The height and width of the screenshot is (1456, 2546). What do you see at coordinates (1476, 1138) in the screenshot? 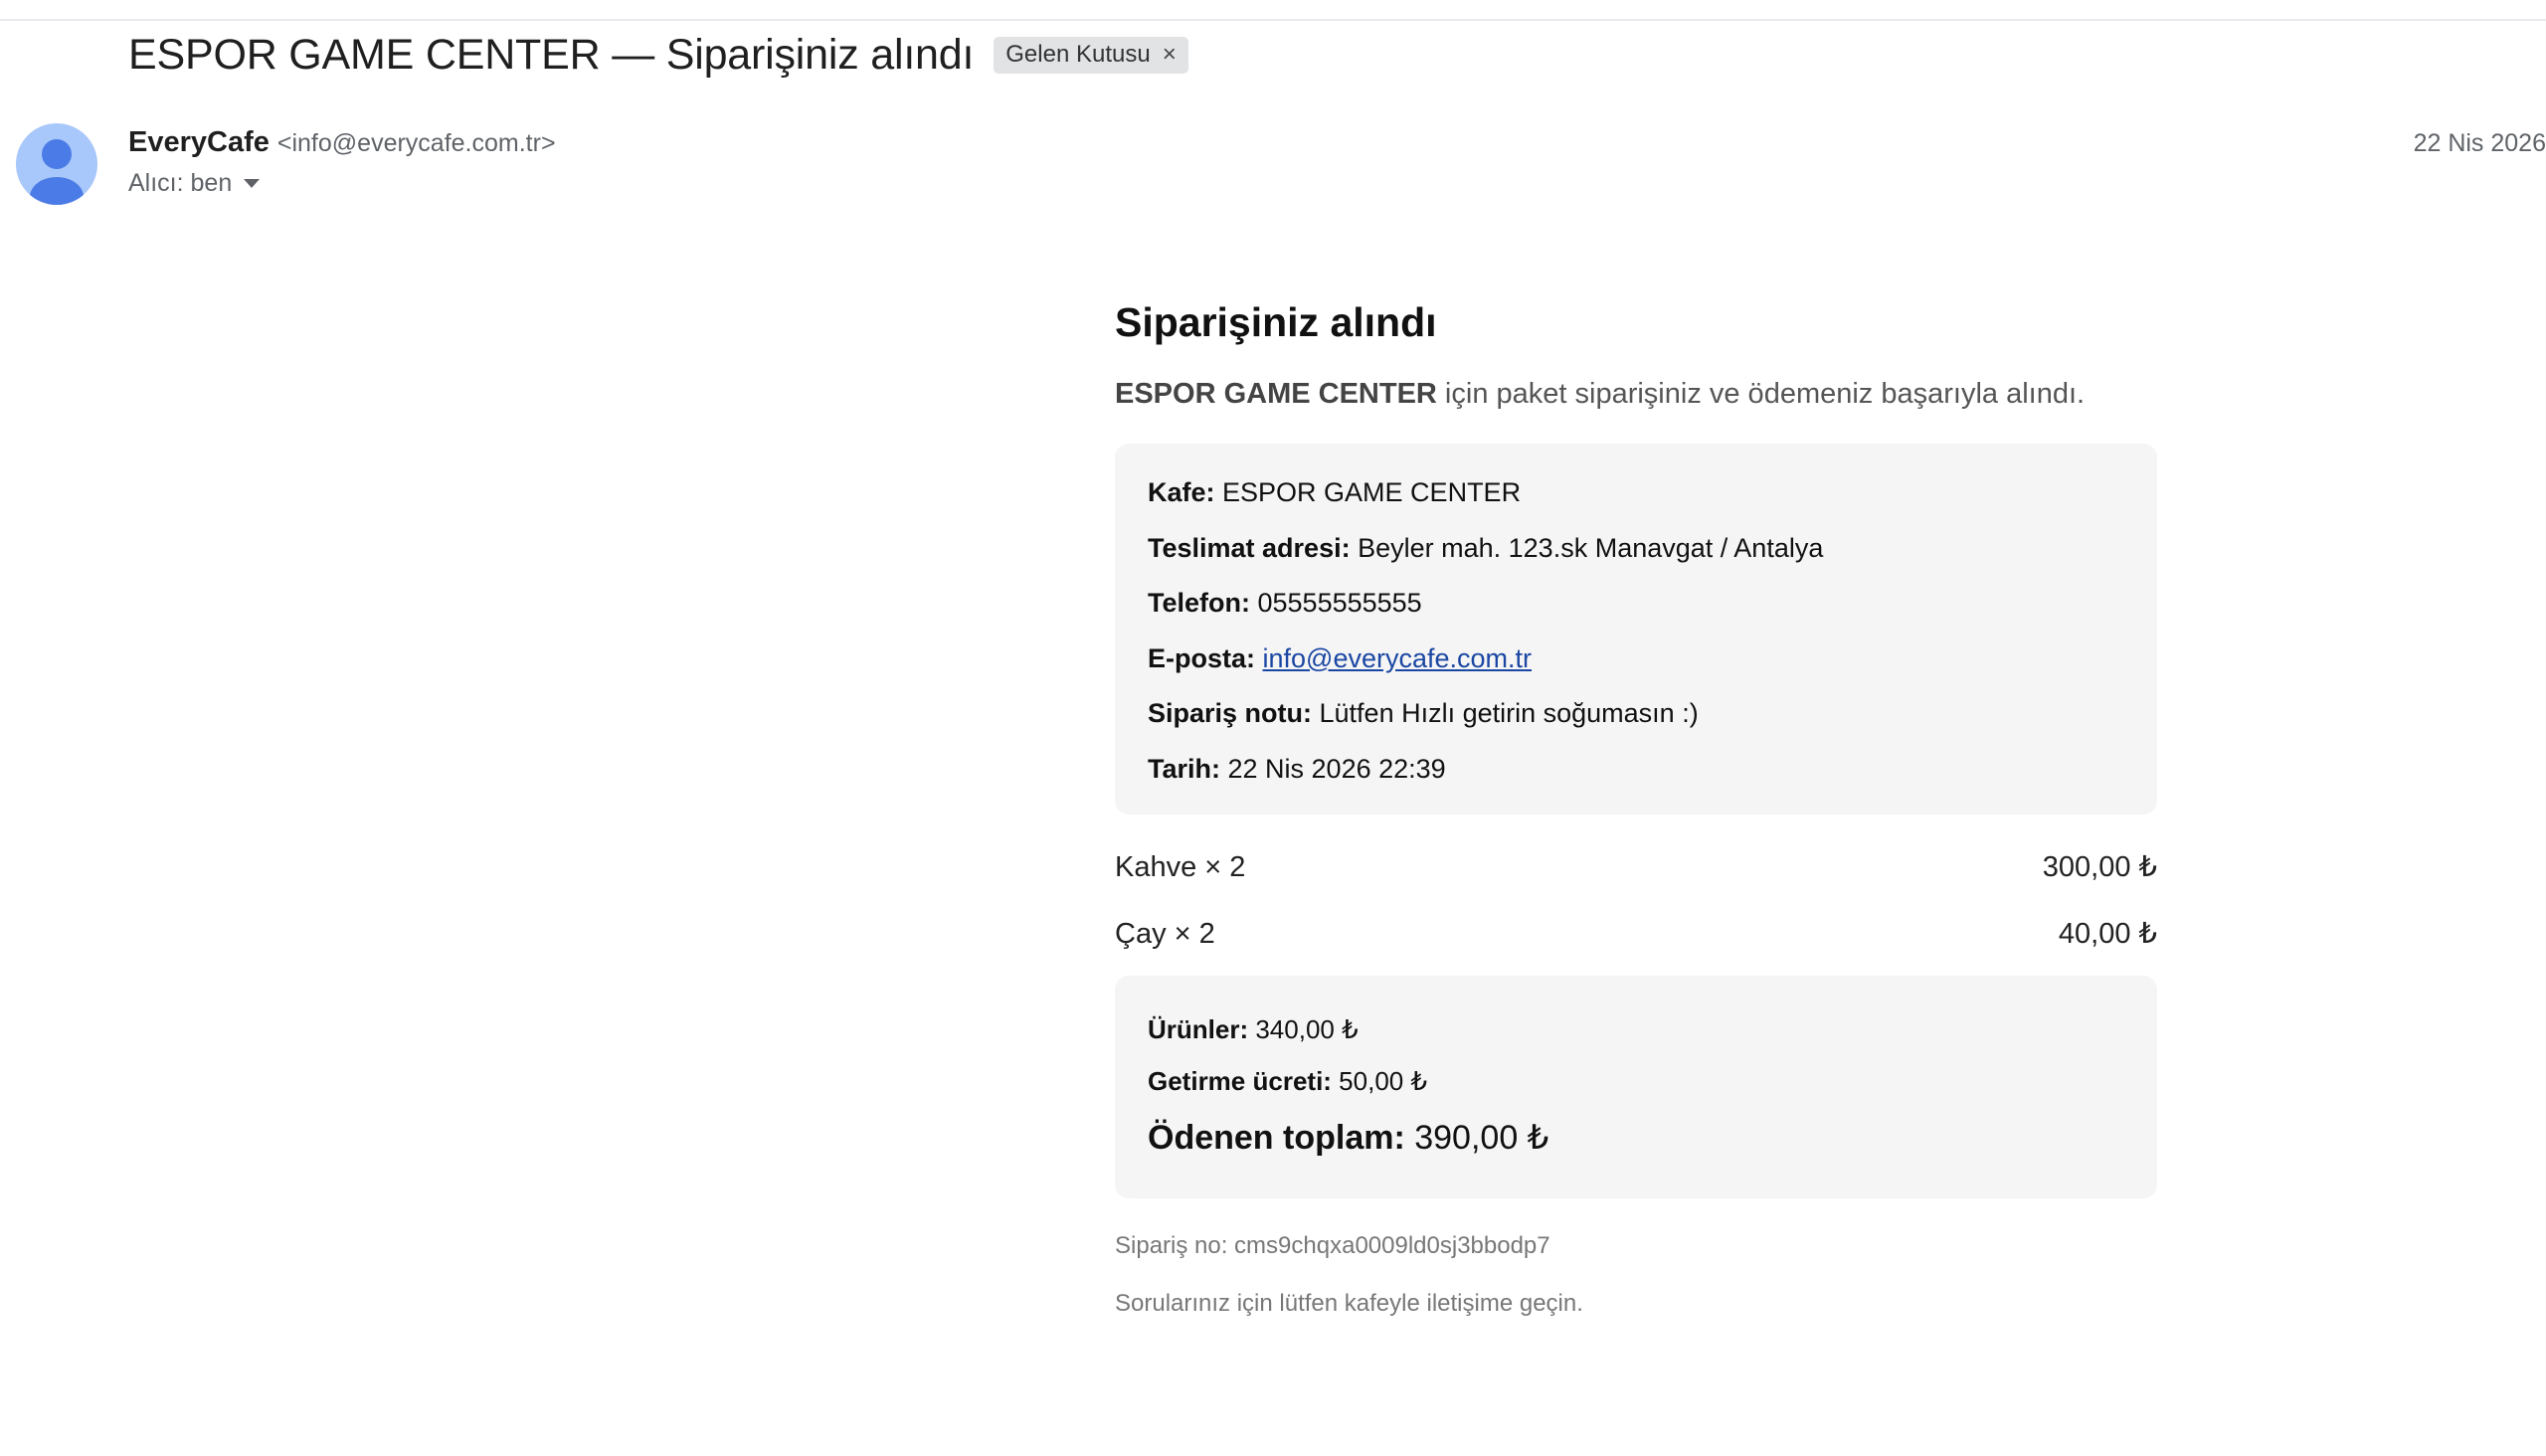
I see `total-paid-value: 390,00 ₺` at bounding box center [1476, 1138].